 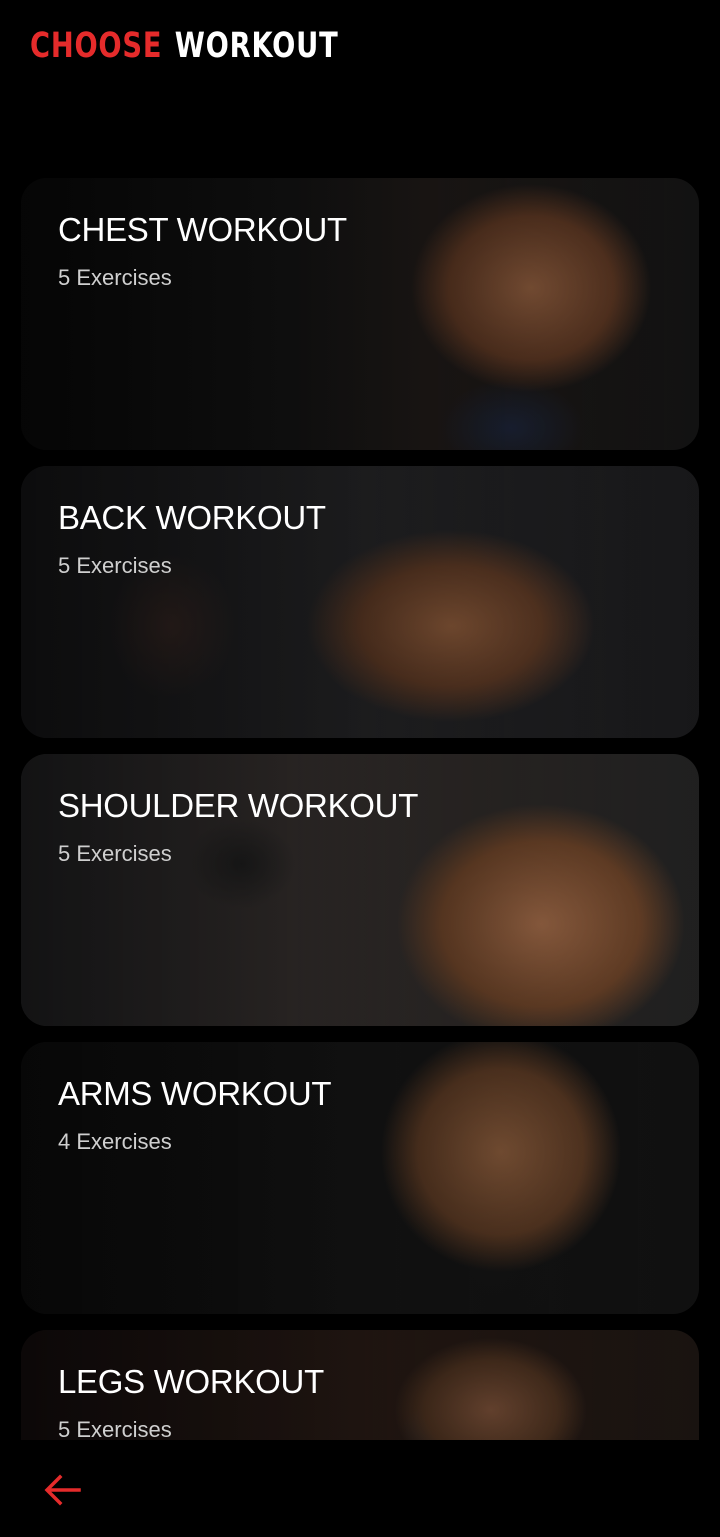 What do you see at coordinates (256, 46) in the screenshot?
I see `page-title-main: WORKOUT` at bounding box center [256, 46].